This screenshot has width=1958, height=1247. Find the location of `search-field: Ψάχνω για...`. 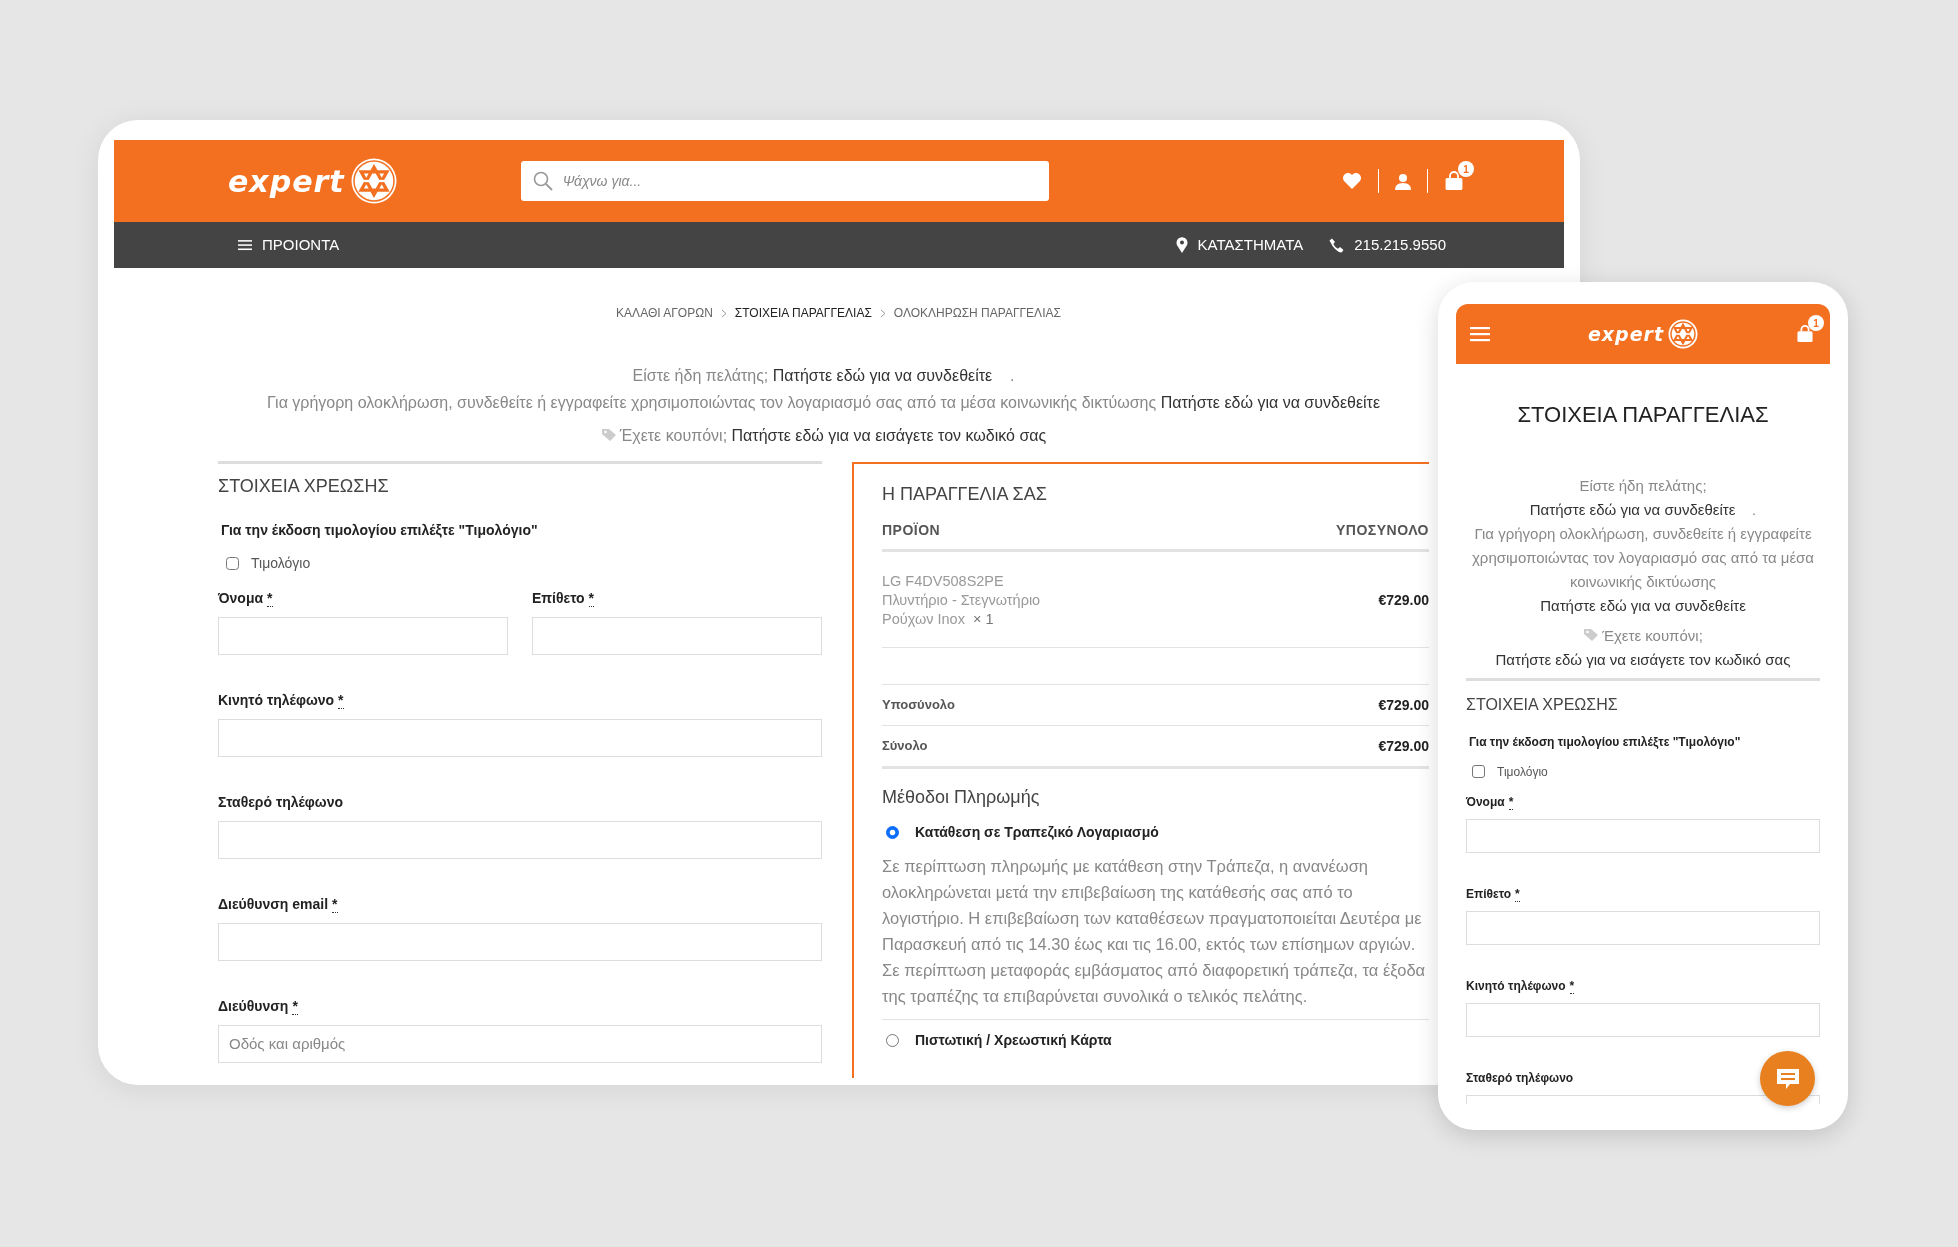

search-field: Ψάχνω για... is located at coordinates (784, 181).